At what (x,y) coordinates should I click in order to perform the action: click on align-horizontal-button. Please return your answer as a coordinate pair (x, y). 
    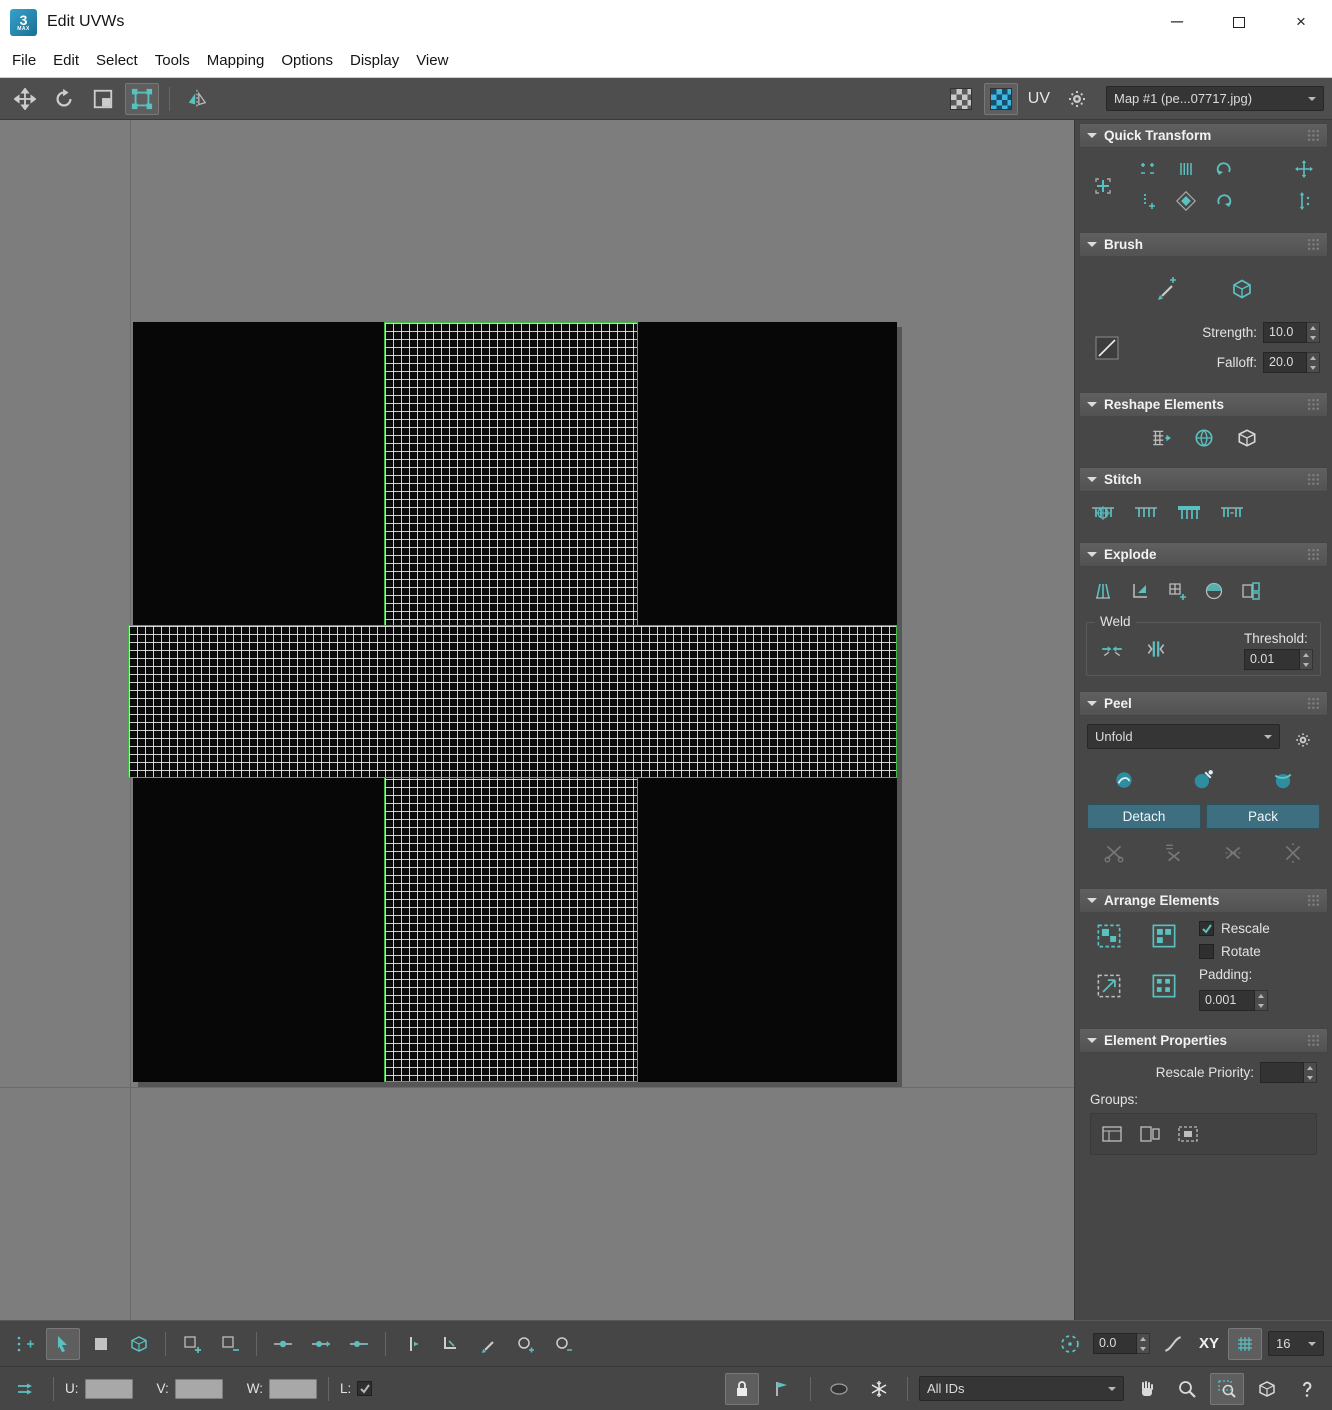
    Looking at the image, I should click on (1148, 169).